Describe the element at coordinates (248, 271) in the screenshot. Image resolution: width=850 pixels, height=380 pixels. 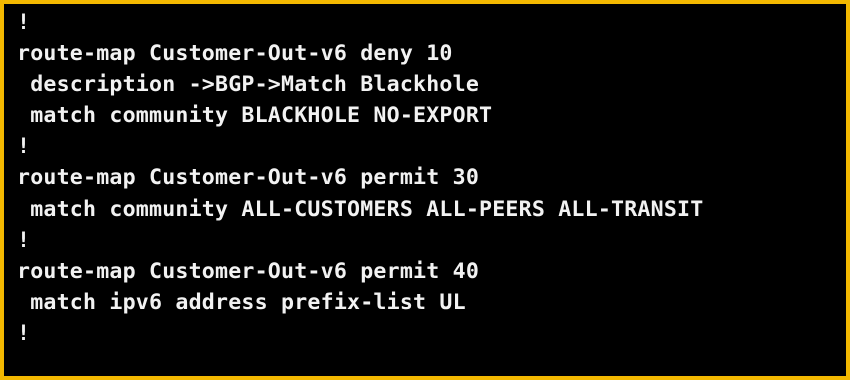
I see `route-map-permit-40: route-map Customer-Out-v6 permit 40` at that location.